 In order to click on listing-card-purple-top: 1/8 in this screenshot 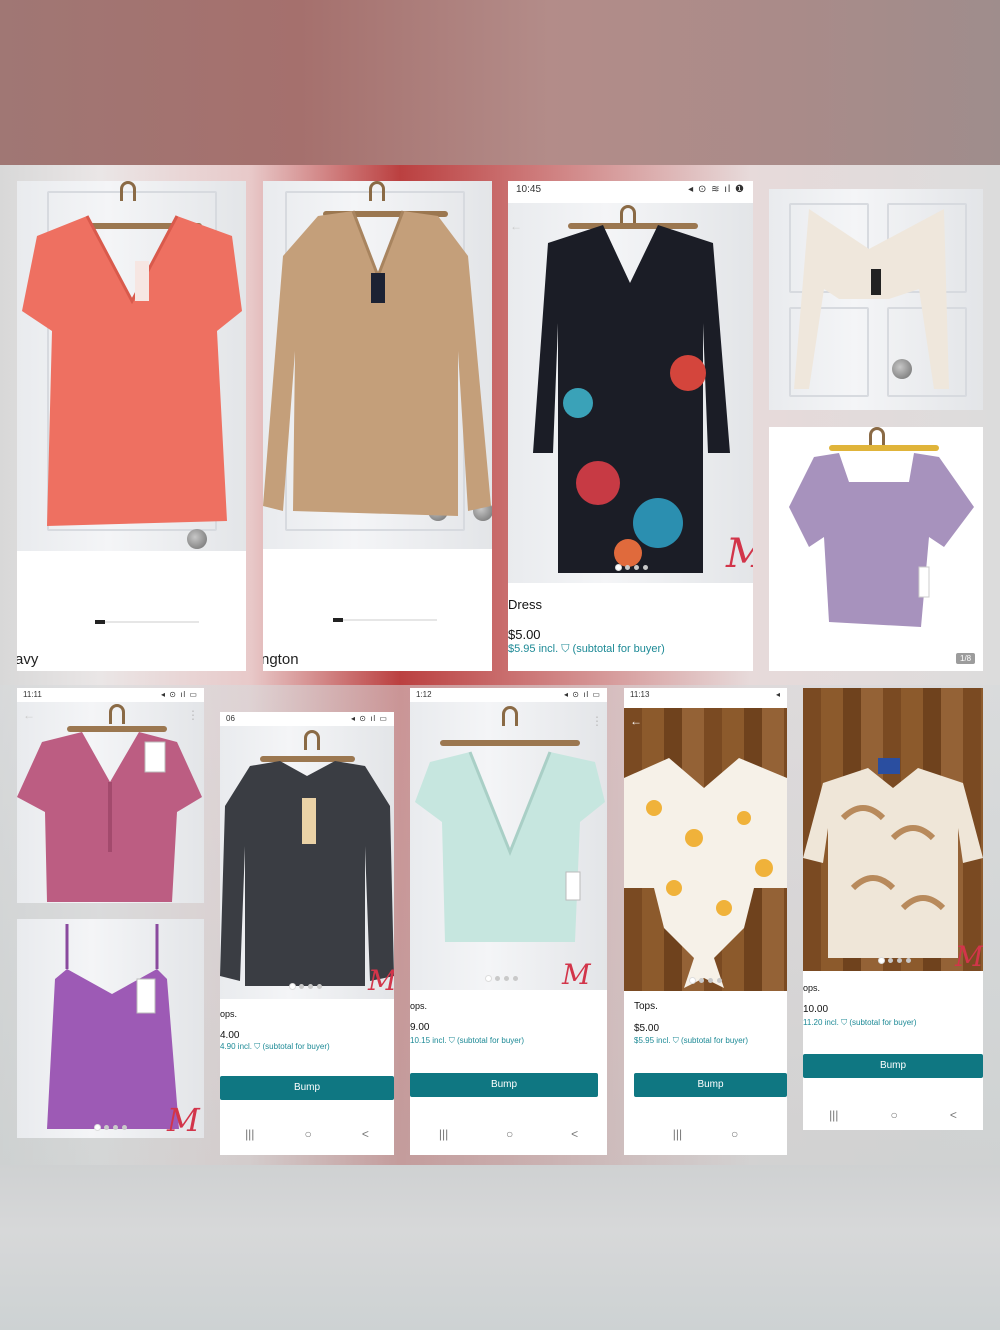, I will do `click(876, 549)`.